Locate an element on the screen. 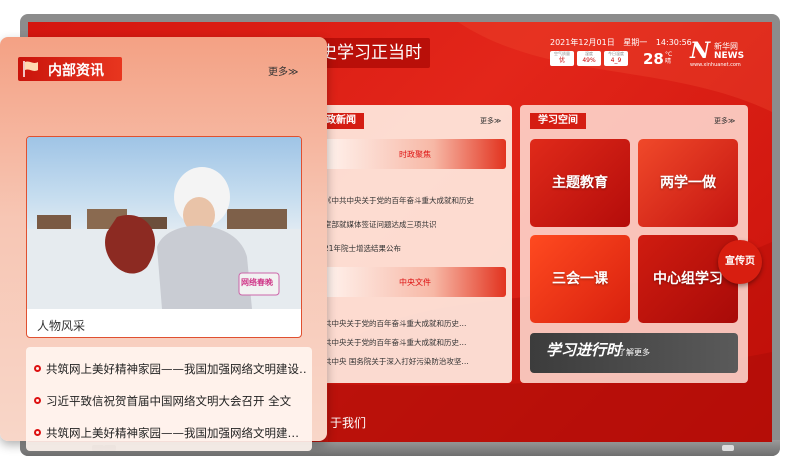 This screenshot has height=467, width=800. date: 2021年12月01日 is located at coordinates (582, 42).